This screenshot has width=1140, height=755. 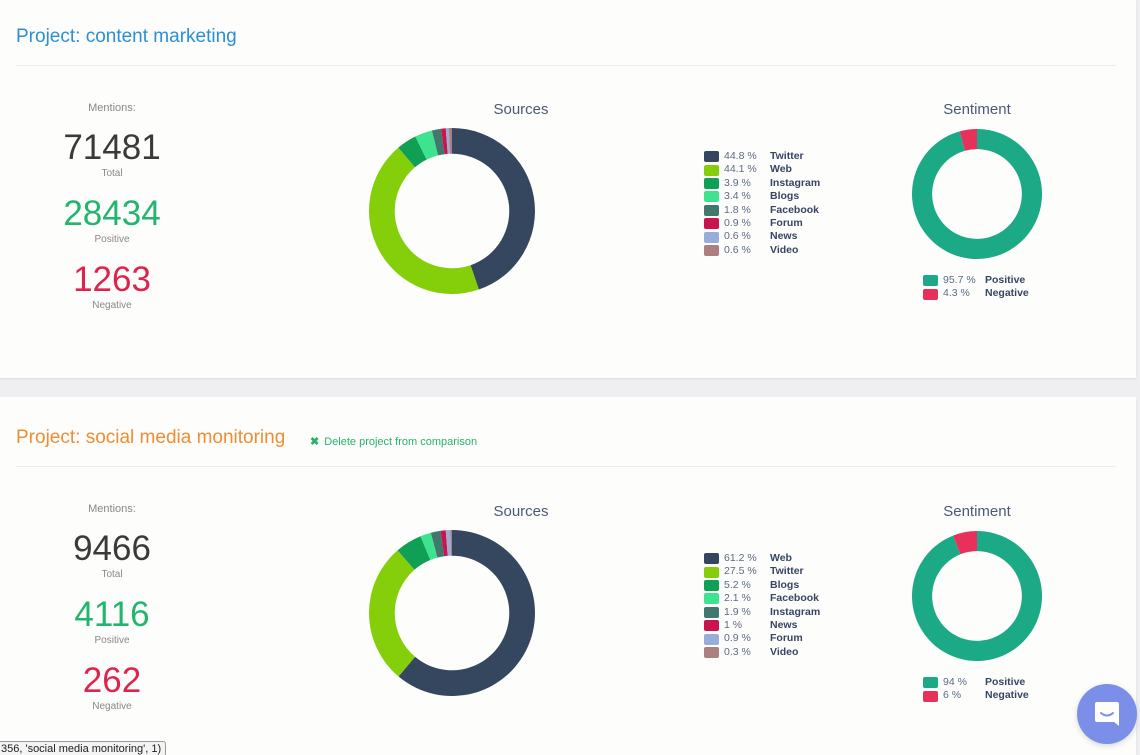 What do you see at coordinates (976, 293) in the screenshot?
I see `legend-item-negative: 4.3 % Negative` at bounding box center [976, 293].